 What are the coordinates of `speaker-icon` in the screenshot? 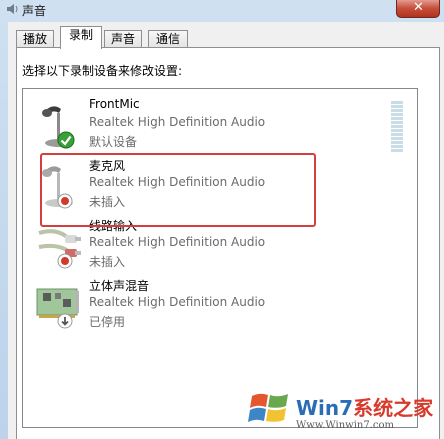 It's located at (12, 9).